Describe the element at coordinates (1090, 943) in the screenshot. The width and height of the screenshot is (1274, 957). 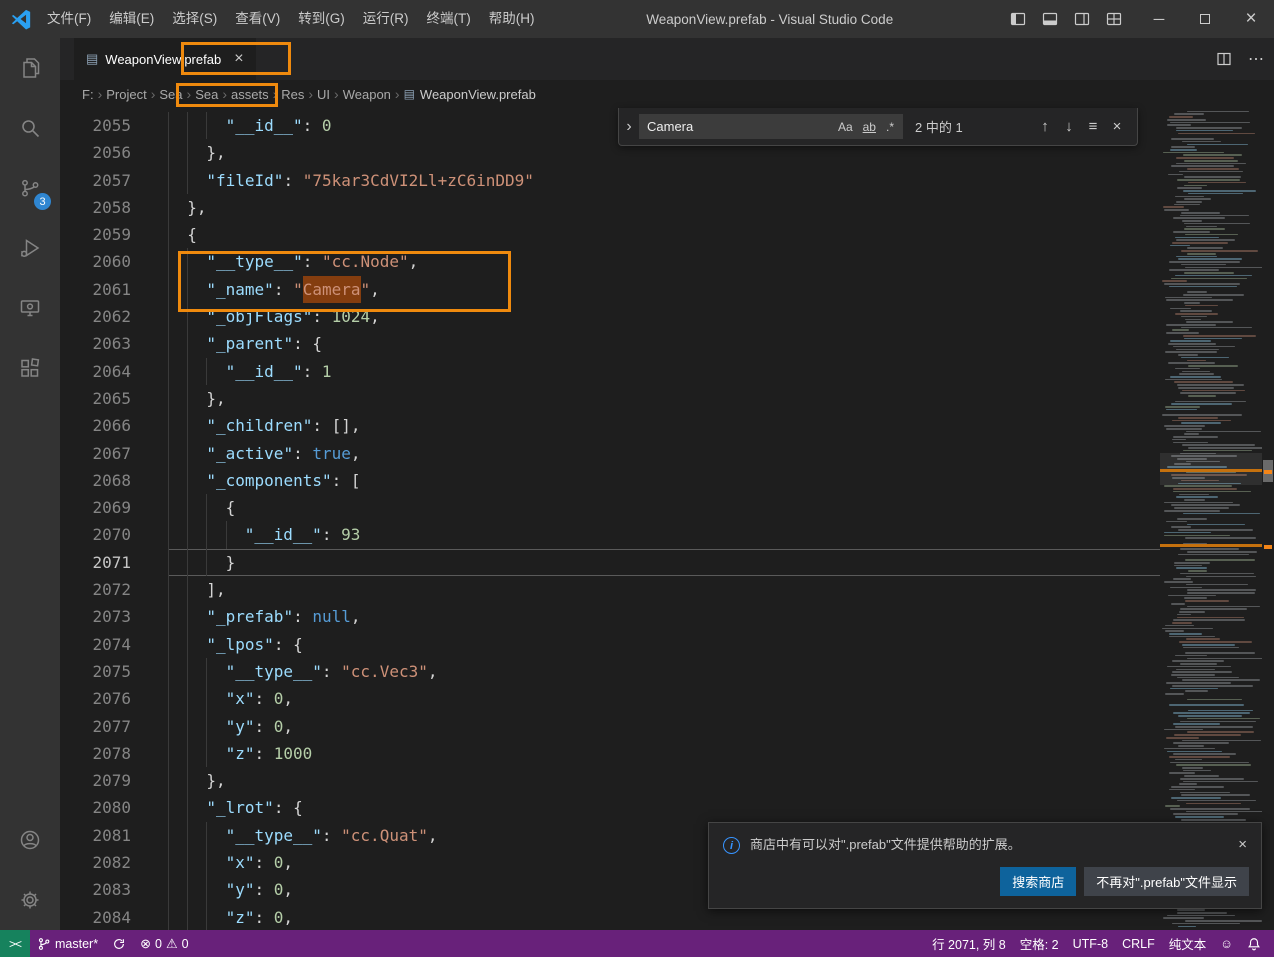
I see `encoding-setting: UTF-8` at that location.